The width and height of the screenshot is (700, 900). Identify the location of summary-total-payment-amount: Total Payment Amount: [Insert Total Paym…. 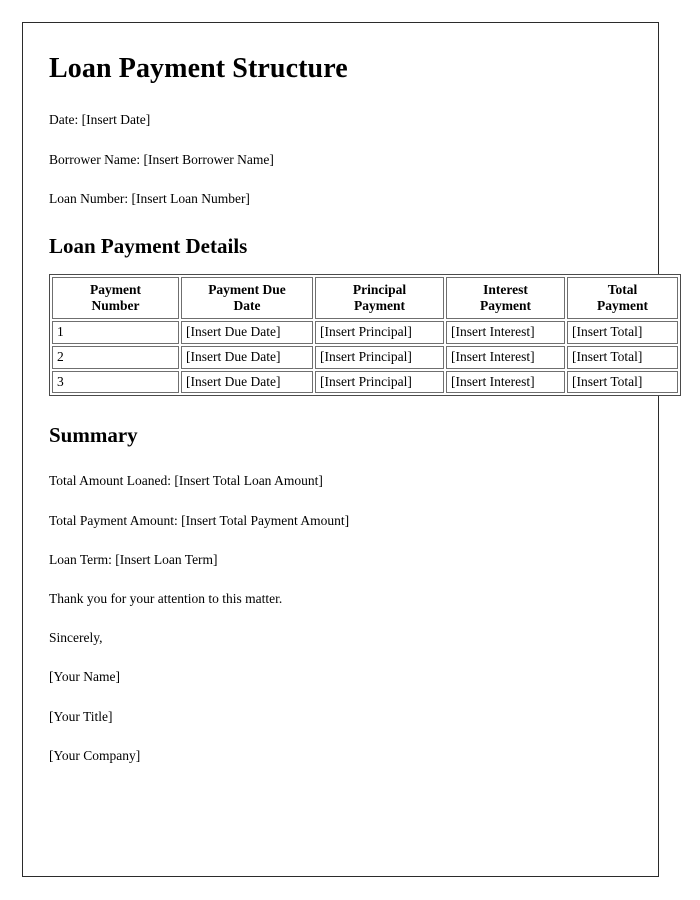
(199, 520).